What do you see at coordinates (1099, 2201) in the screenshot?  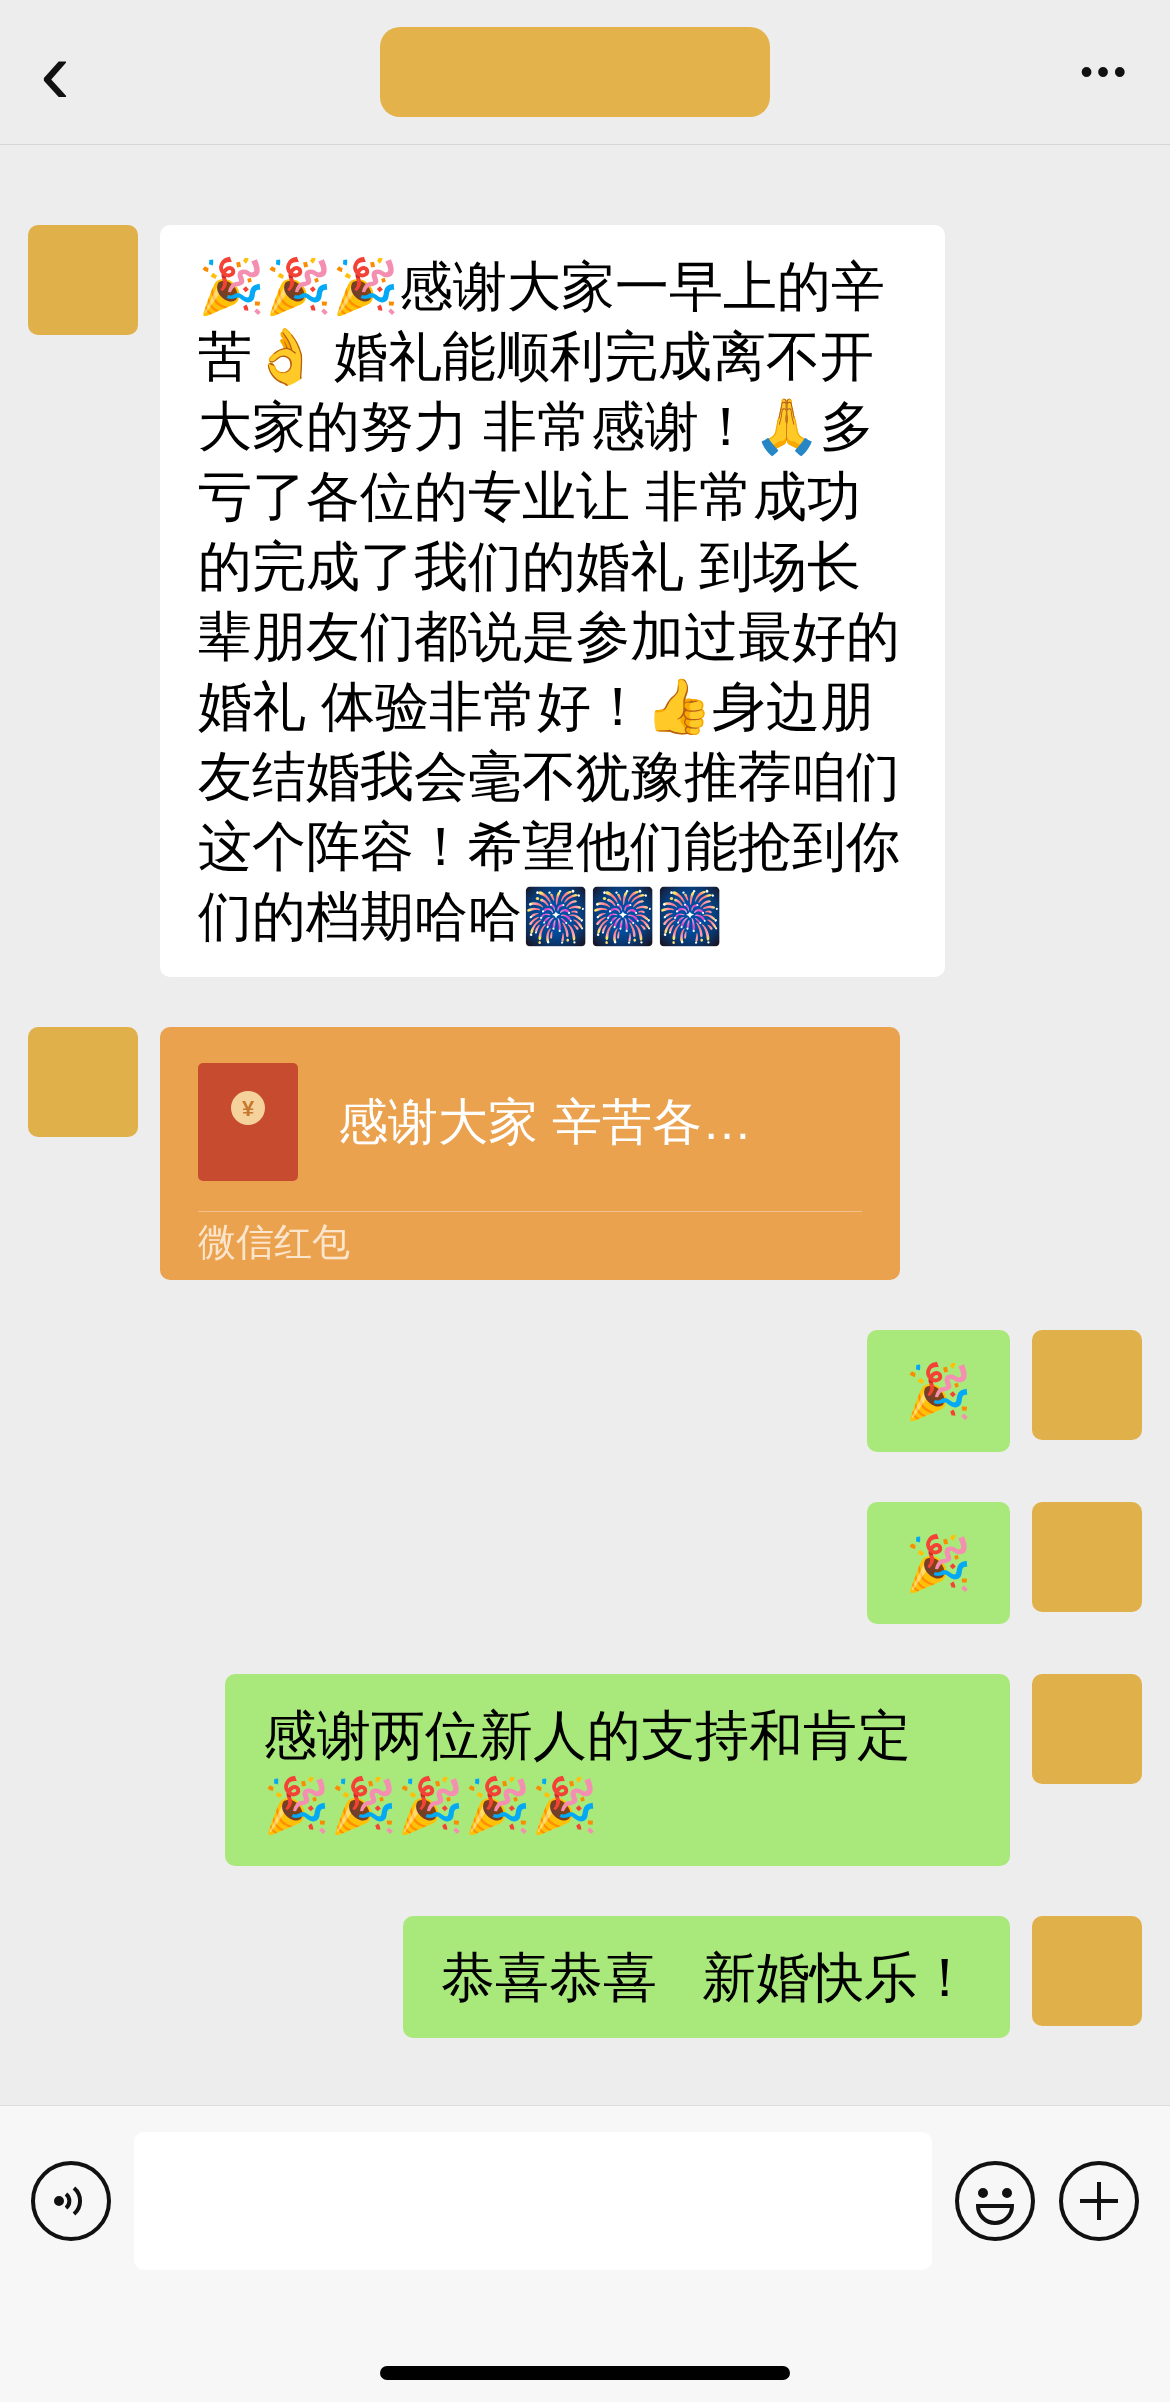 I see `plus-icon` at bounding box center [1099, 2201].